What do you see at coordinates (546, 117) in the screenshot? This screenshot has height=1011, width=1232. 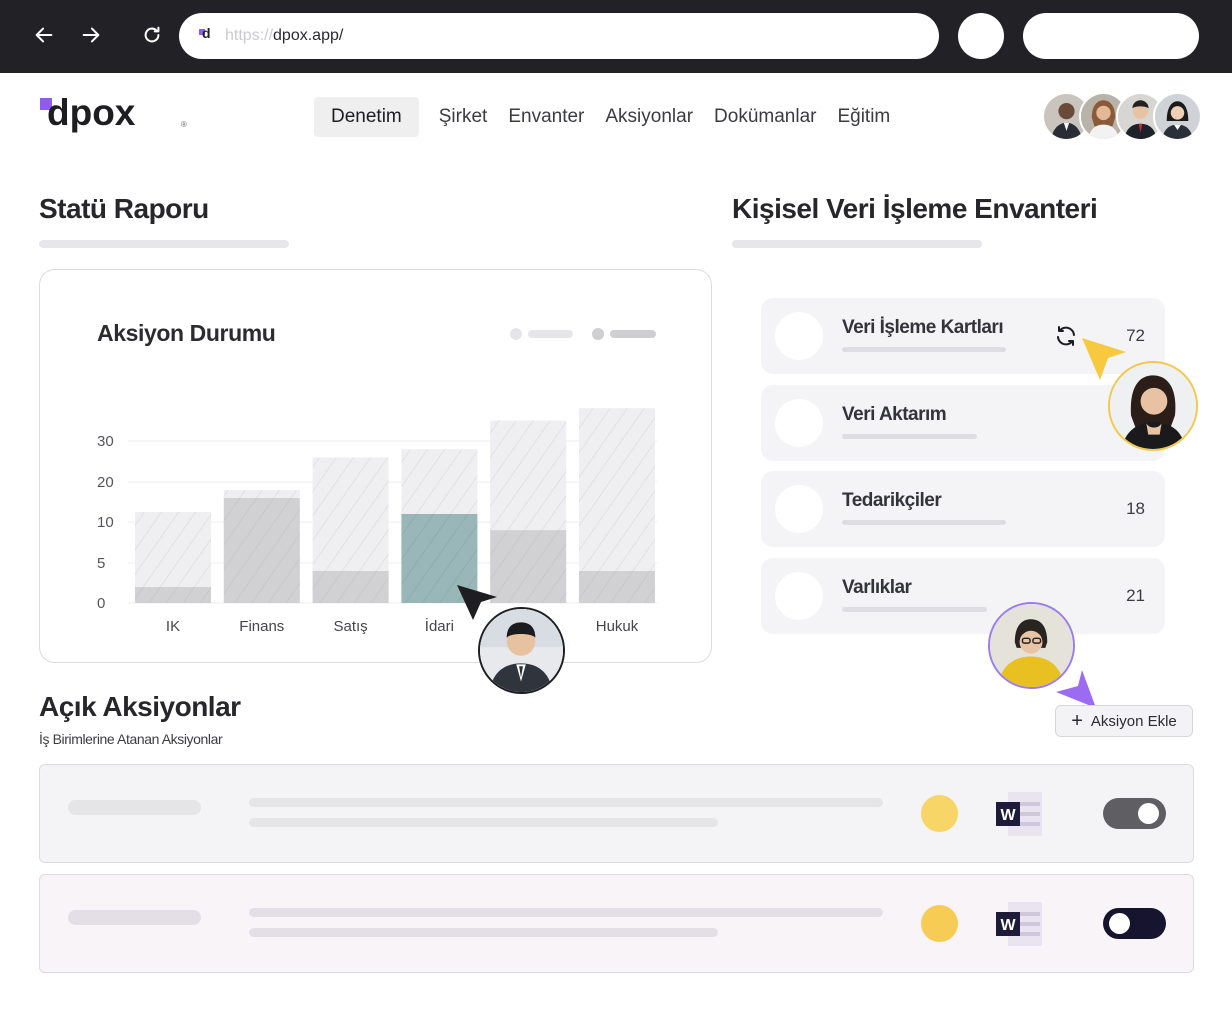 I see `nav-item: Envanter` at bounding box center [546, 117].